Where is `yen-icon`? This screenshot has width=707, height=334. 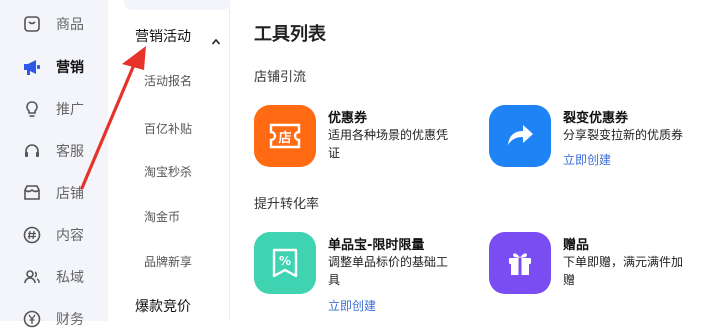
yen-icon is located at coordinates (32, 319).